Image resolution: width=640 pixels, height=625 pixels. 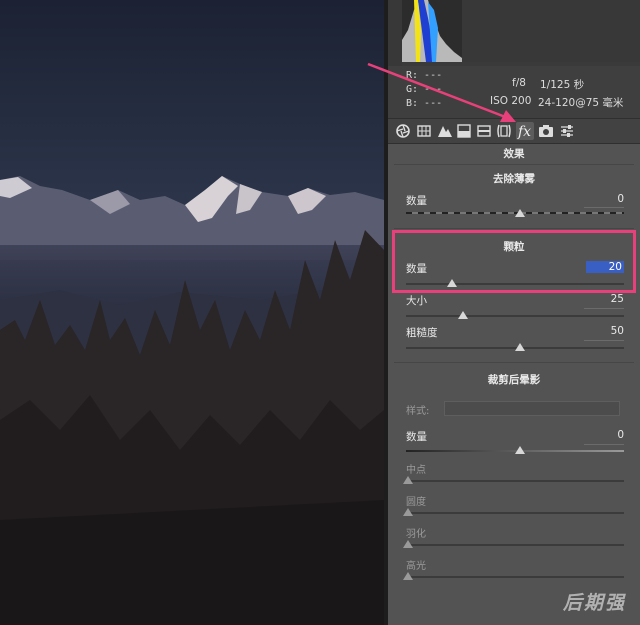 I want to click on lens-icon, so click(x=504, y=131).